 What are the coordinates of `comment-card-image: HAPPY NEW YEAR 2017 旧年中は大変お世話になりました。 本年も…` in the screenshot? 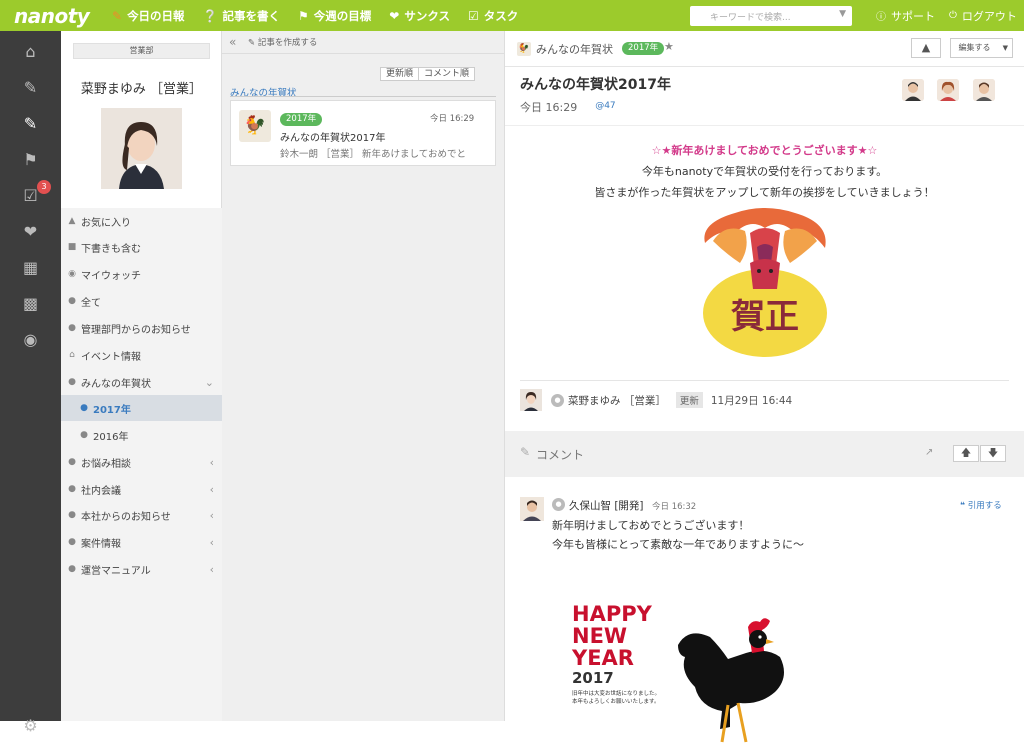 It's located at (690, 672).